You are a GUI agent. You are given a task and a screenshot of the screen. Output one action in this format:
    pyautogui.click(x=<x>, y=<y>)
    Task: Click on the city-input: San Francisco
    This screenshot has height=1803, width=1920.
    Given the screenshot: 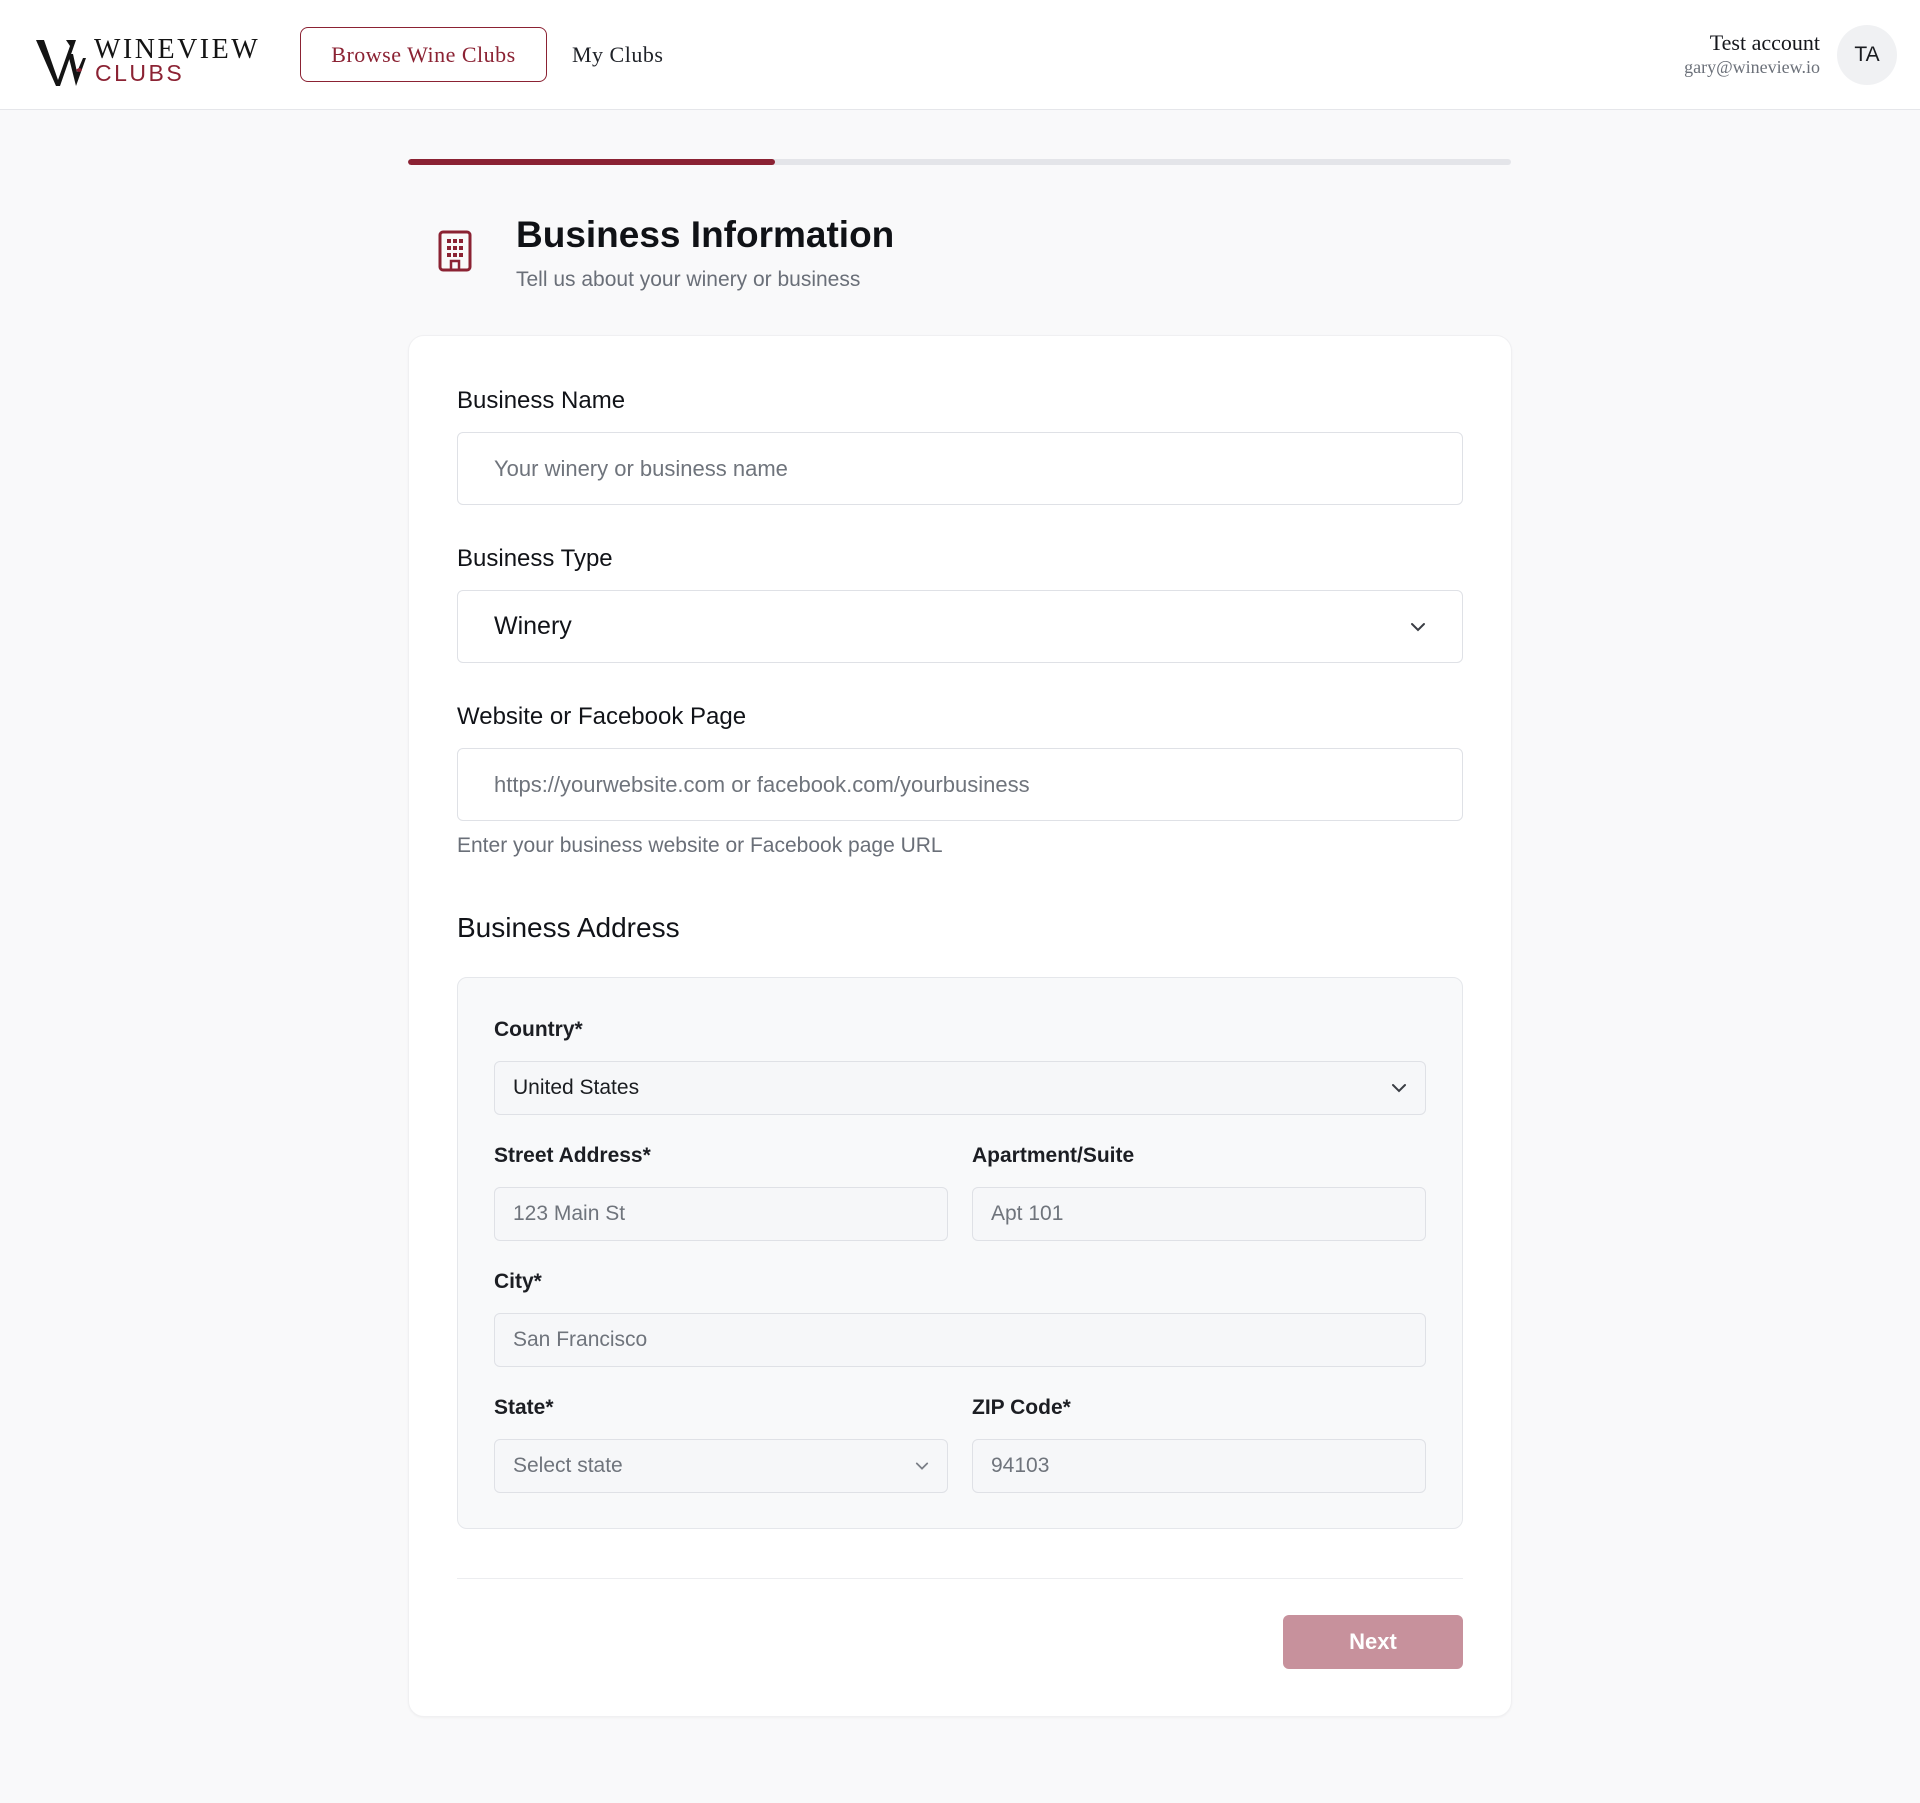 What is the action you would take?
    pyautogui.click(x=960, y=1340)
    